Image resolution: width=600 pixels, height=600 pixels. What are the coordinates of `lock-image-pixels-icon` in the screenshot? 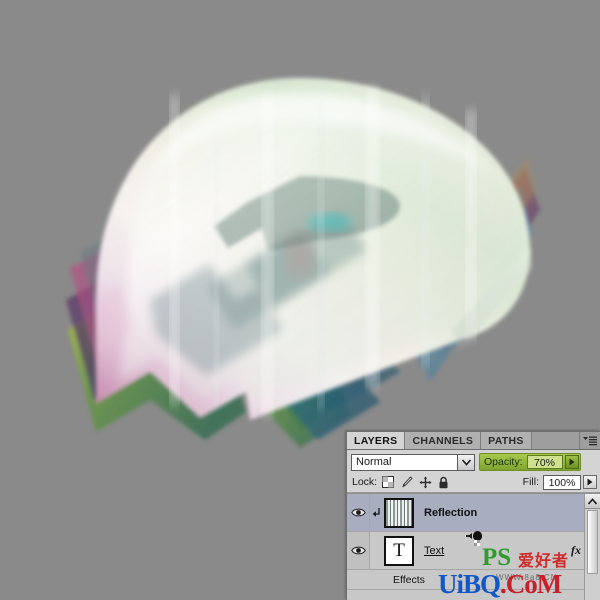 It's located at (406, 482).